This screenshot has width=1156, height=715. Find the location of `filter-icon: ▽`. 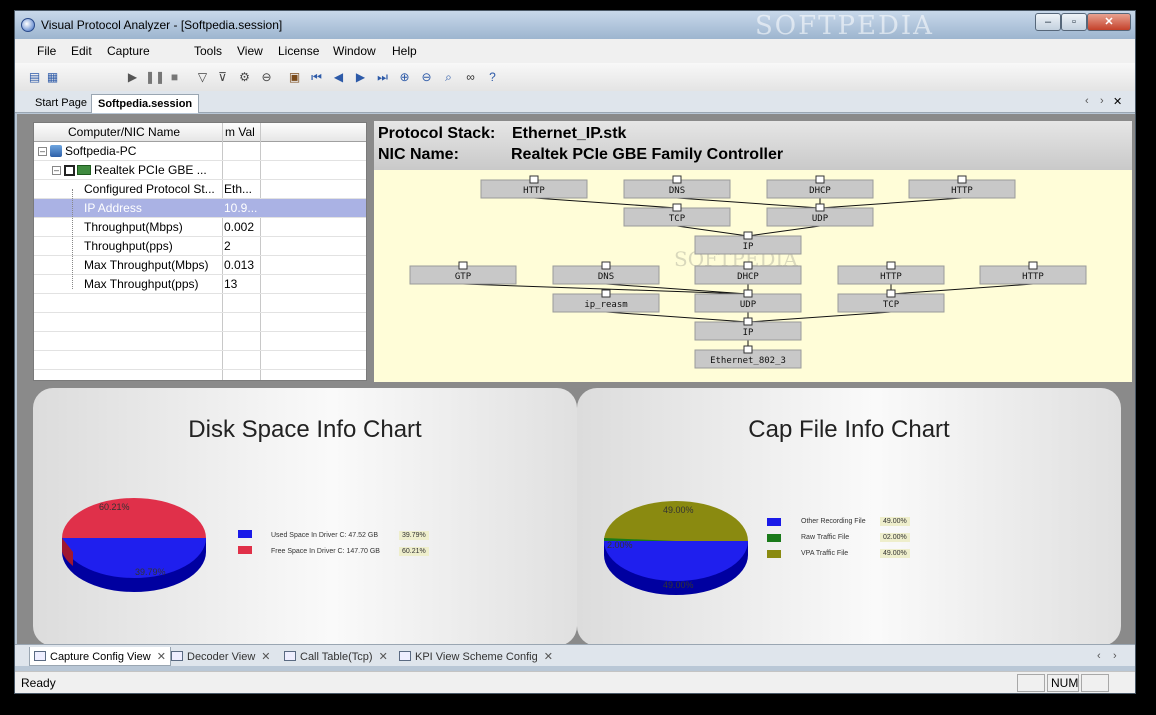

filter-icon: ▽ is located at coordinates (202, 77).